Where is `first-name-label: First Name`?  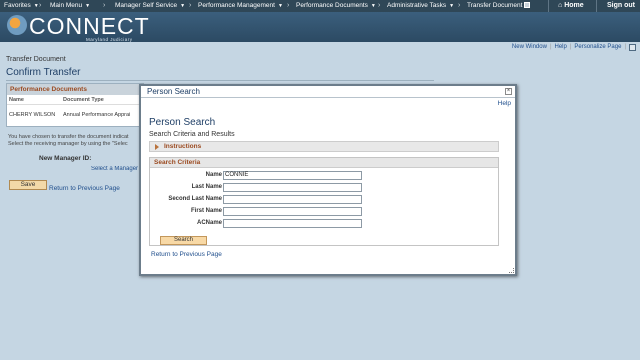
first-name-label: First Name is located at coordinates (206, 211).